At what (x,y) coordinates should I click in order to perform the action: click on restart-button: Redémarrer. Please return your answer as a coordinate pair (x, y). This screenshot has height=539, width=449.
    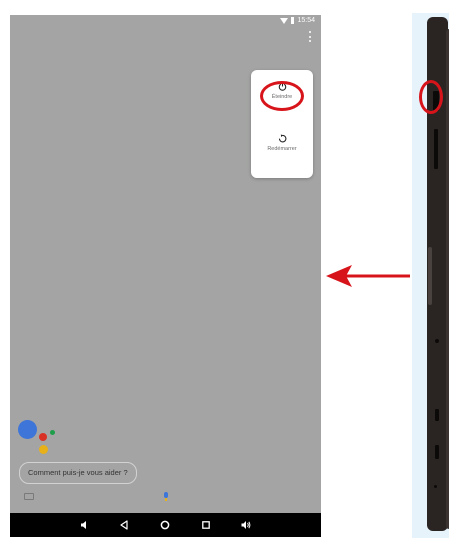
    Looking at the image, I should click on (282, 143).